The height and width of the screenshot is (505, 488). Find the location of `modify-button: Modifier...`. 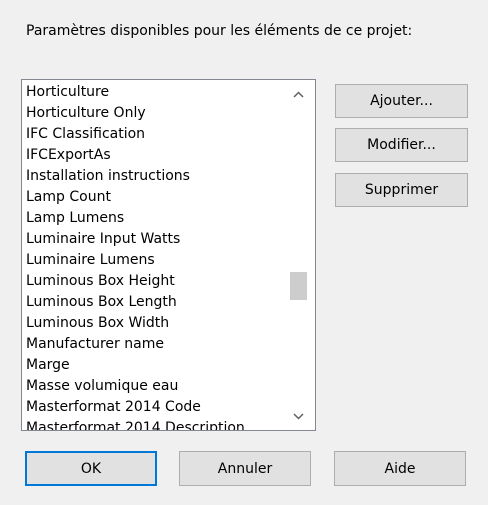

modify-button: Modifier... is located at coordinates (401, 145).